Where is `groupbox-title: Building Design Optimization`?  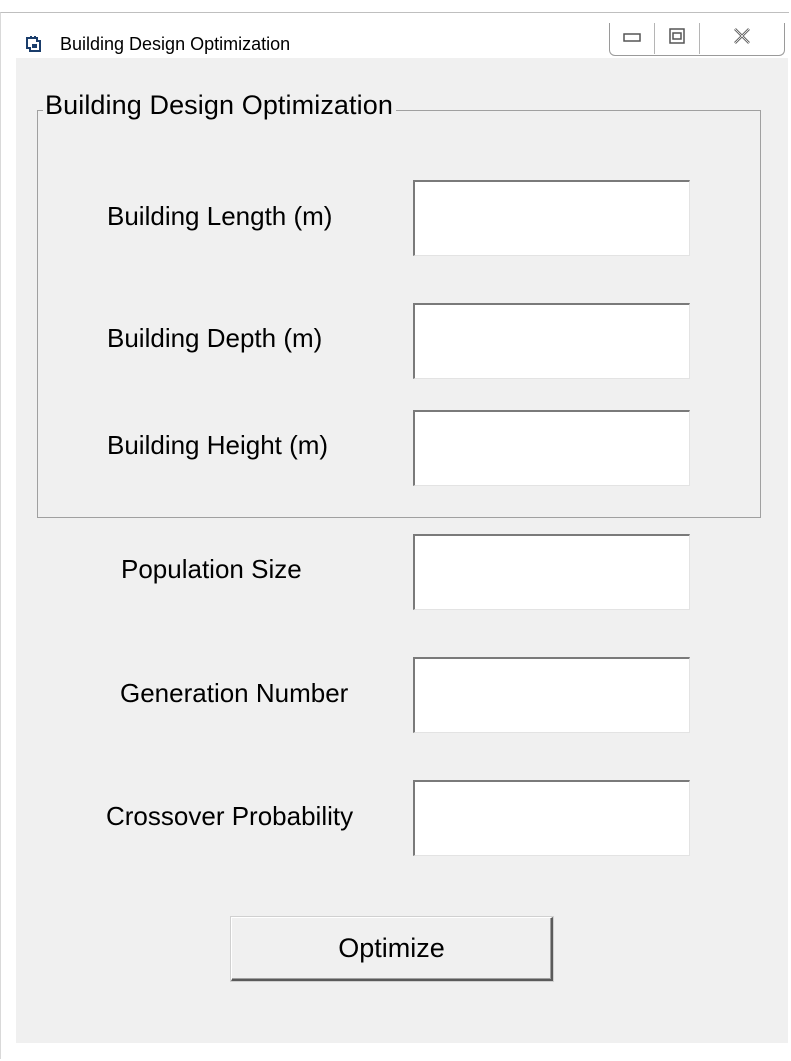
groupbox-title: Building Design Optimization is located at coordinates (219, 105).